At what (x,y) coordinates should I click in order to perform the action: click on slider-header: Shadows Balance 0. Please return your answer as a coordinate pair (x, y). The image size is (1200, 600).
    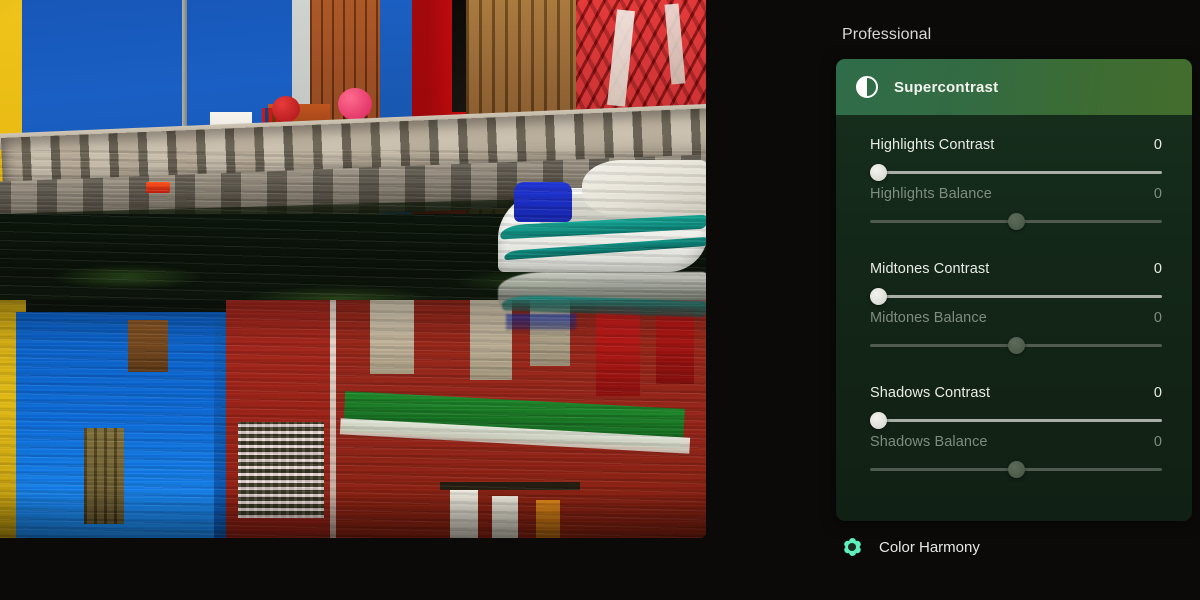
    Looking at the image, I should click on (1016, 442).